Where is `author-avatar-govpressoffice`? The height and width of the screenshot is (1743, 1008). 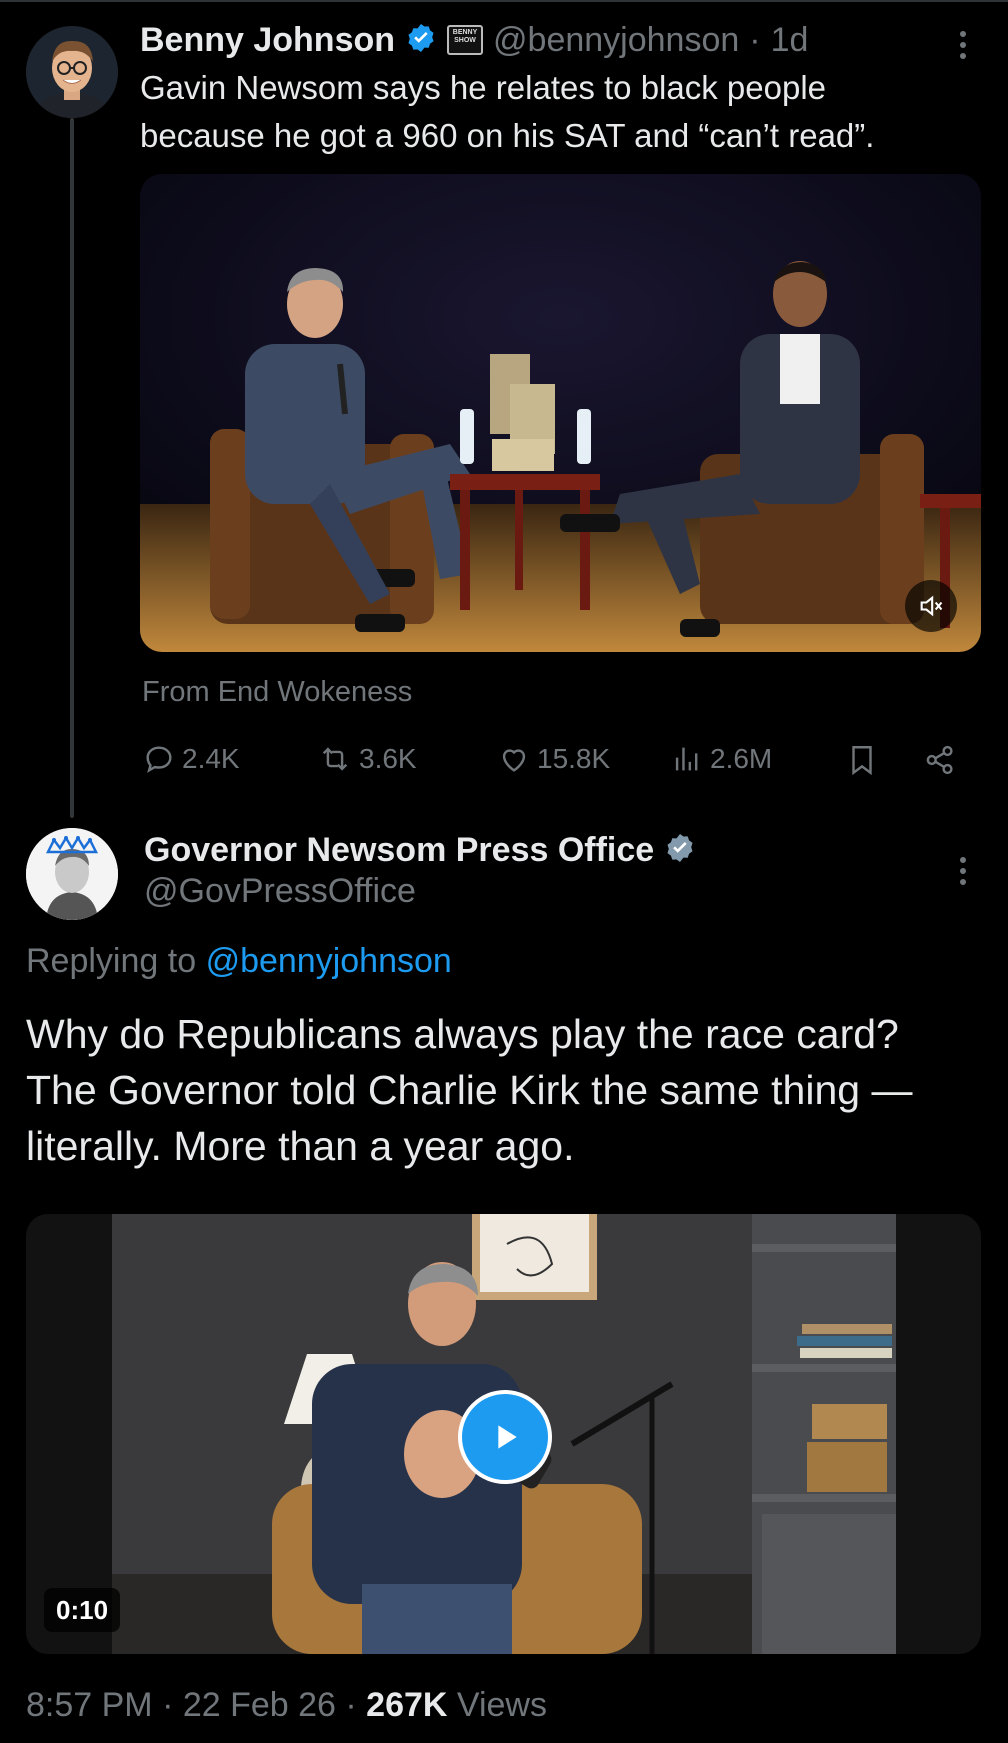
author-avatar-govpressoffice is located at coordinates (72, 874).